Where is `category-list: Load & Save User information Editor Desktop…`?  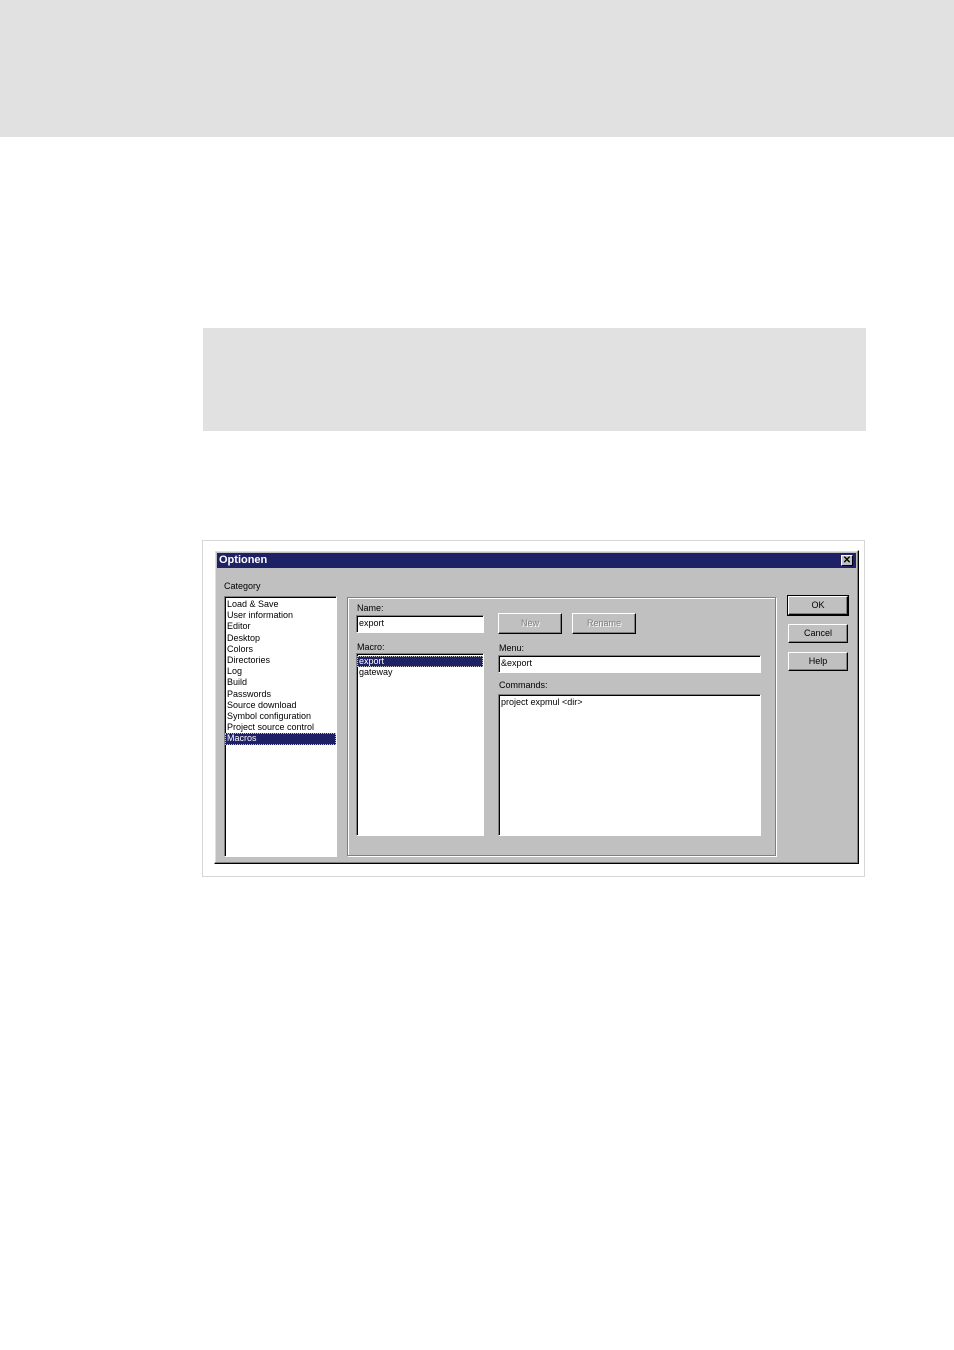
category-list: Load & Save User information Editor Desktop… is located at coordinates (280, 726).